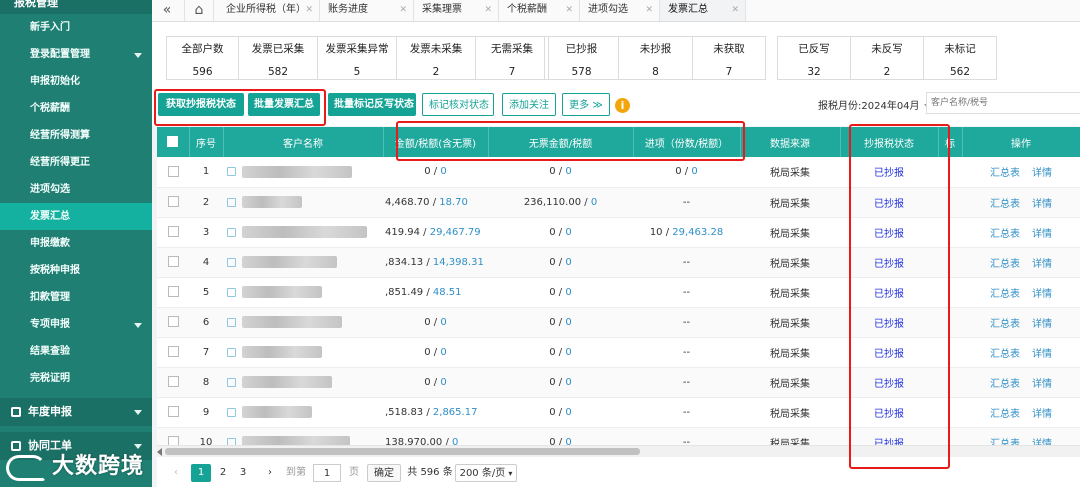 This screenshot has width=1080, height=487. I want to click on info-icon: i, so click(622, 105).